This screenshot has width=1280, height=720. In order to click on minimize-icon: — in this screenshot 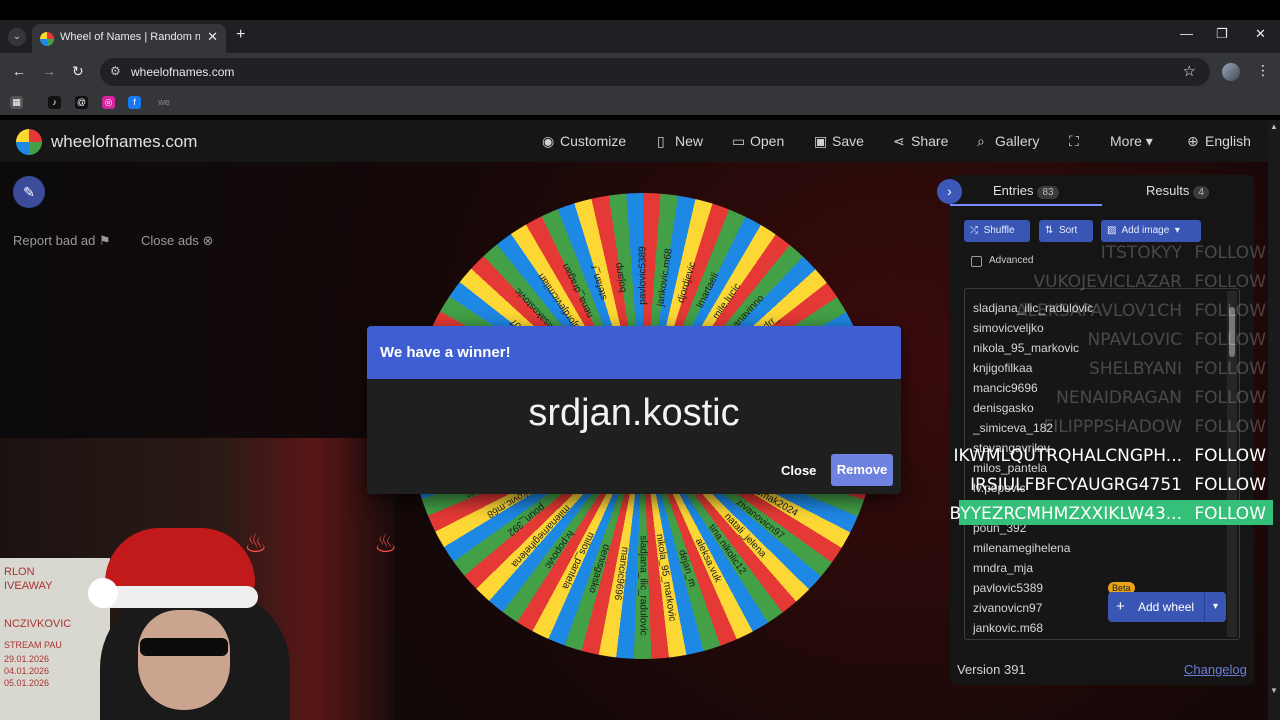, I will do `click(1186, 33)`.